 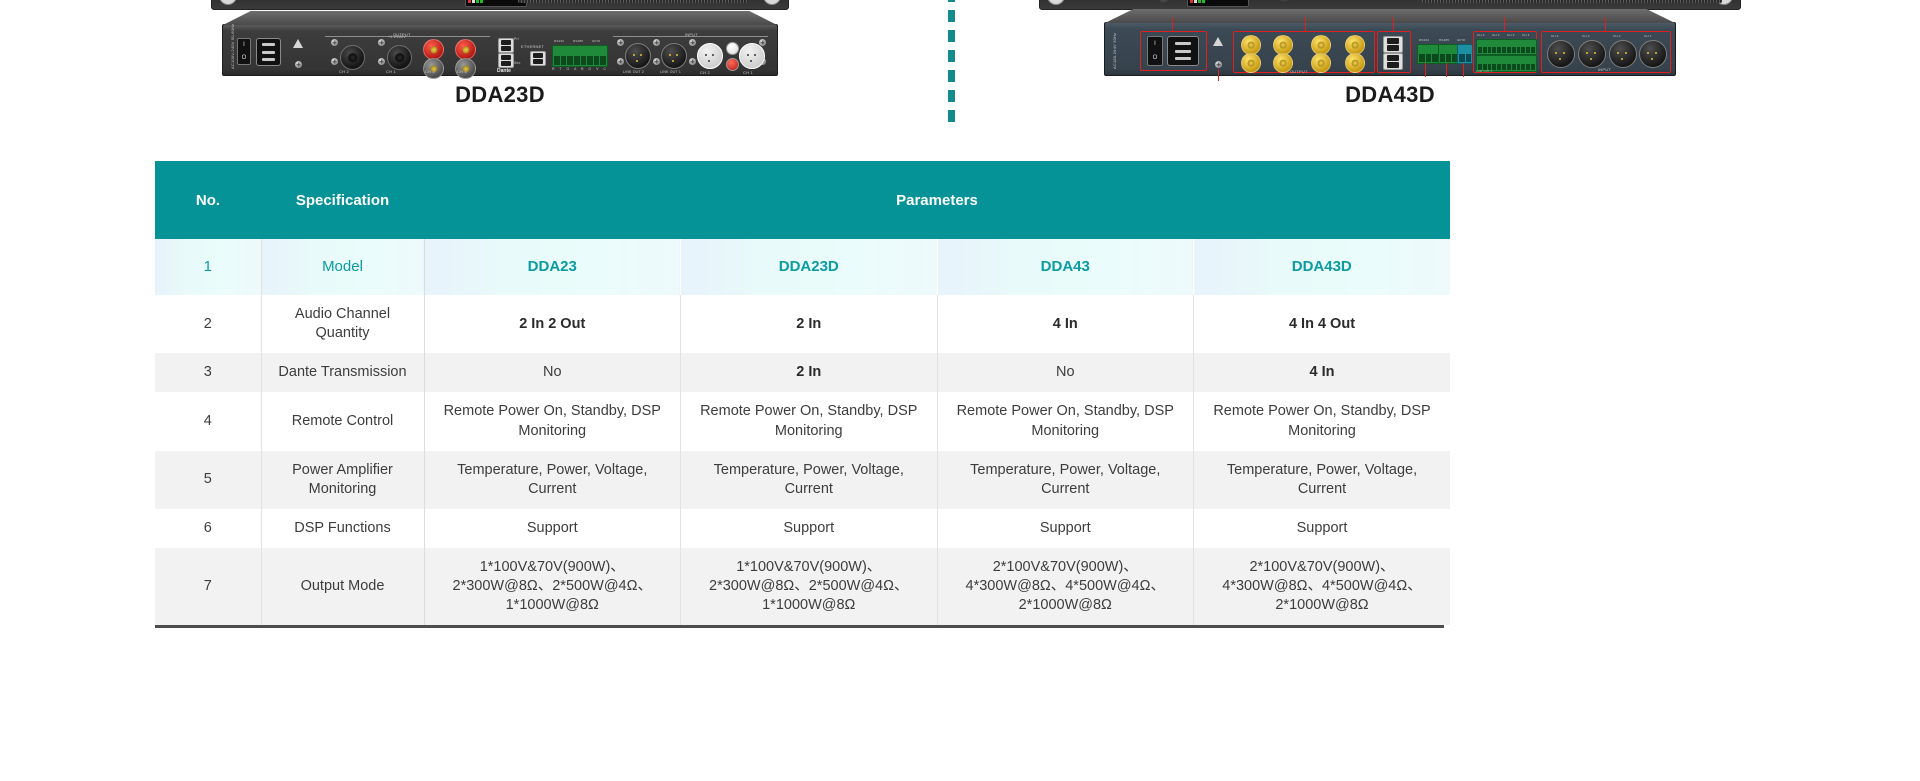 I want to click on specification-cell: Model, so click(x=343, y=267).